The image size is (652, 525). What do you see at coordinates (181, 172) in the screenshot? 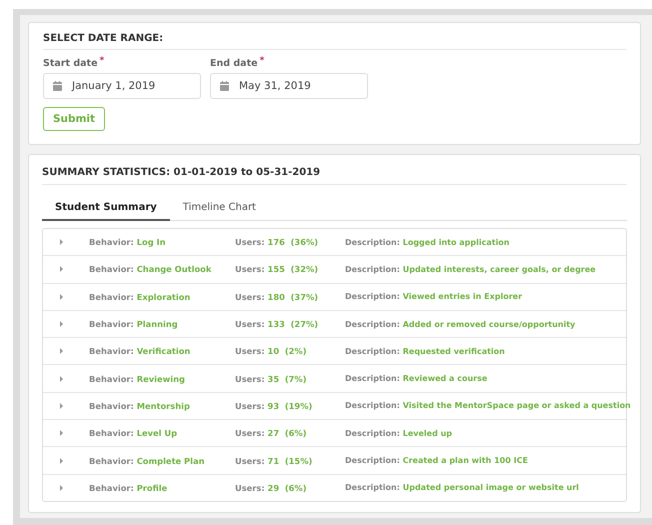
I see `section-title: SUMMARY STATISTICS: 01-01-2019 to 05-31-2019` at bounding box center [181, 172].